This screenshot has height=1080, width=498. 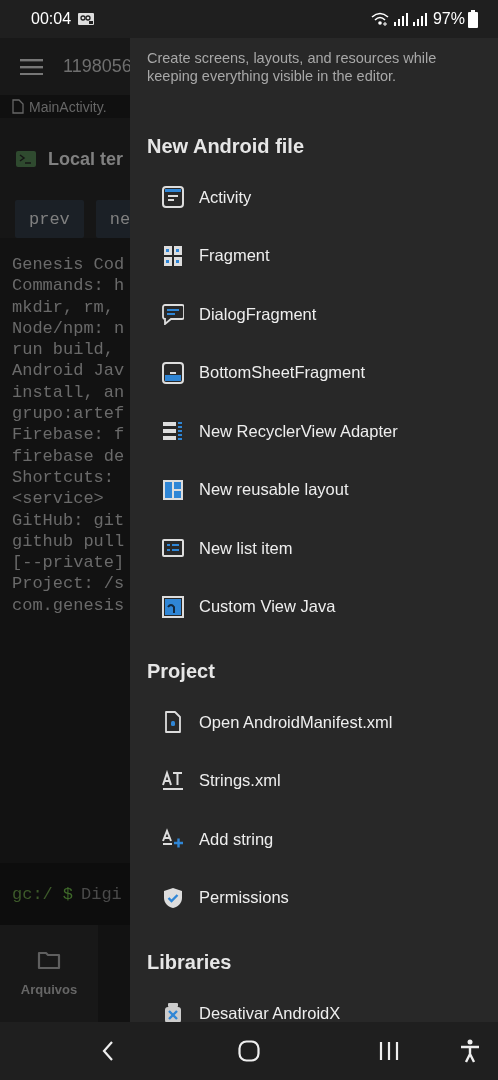 I want to click on menu-item: DialogFragment, so click(x=322, y=314).